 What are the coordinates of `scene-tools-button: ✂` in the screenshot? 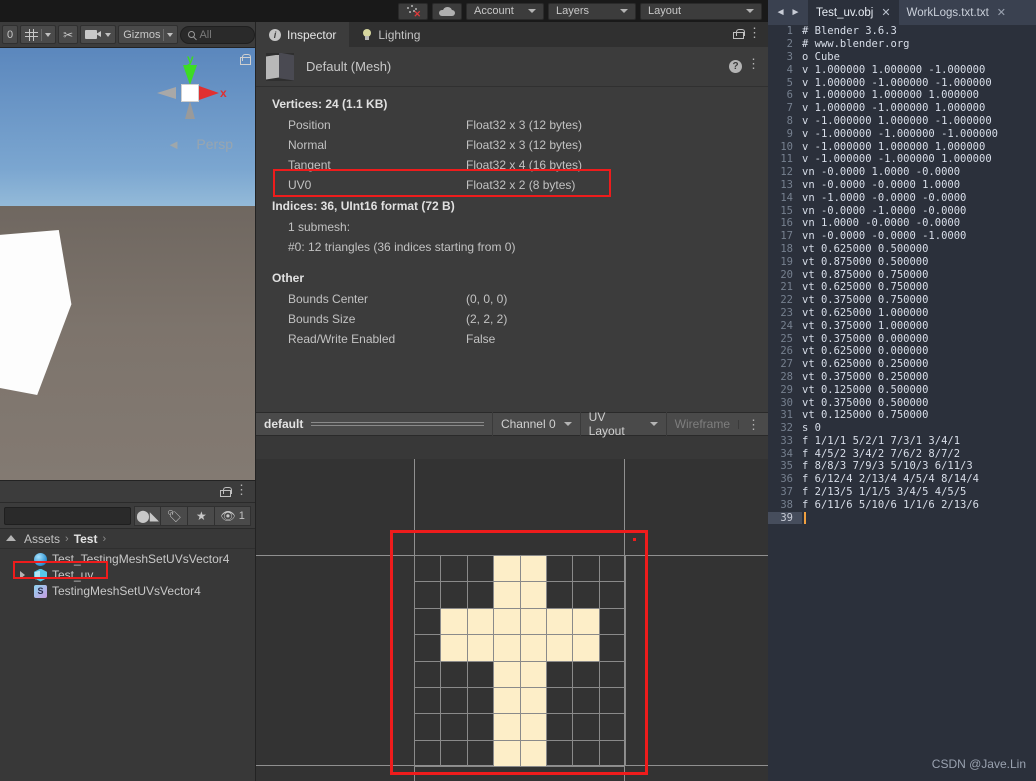 It's located at (68, 34).